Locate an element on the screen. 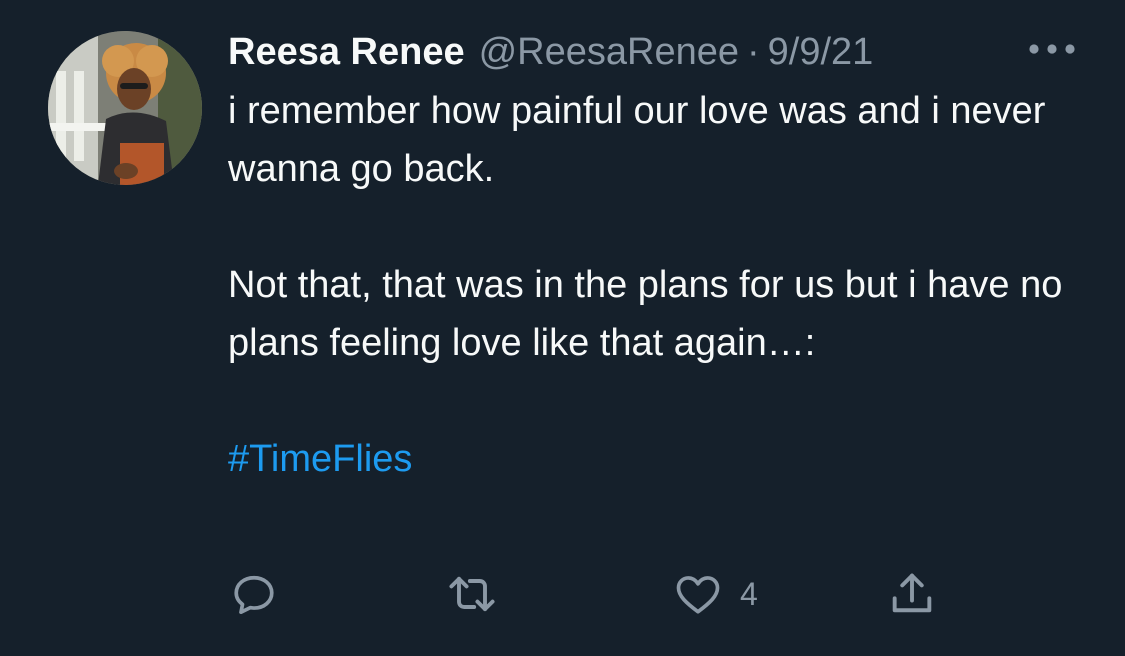 The height and width of the screenshot is (656, 1125). retweet-button is located at coordinates (472, 594).